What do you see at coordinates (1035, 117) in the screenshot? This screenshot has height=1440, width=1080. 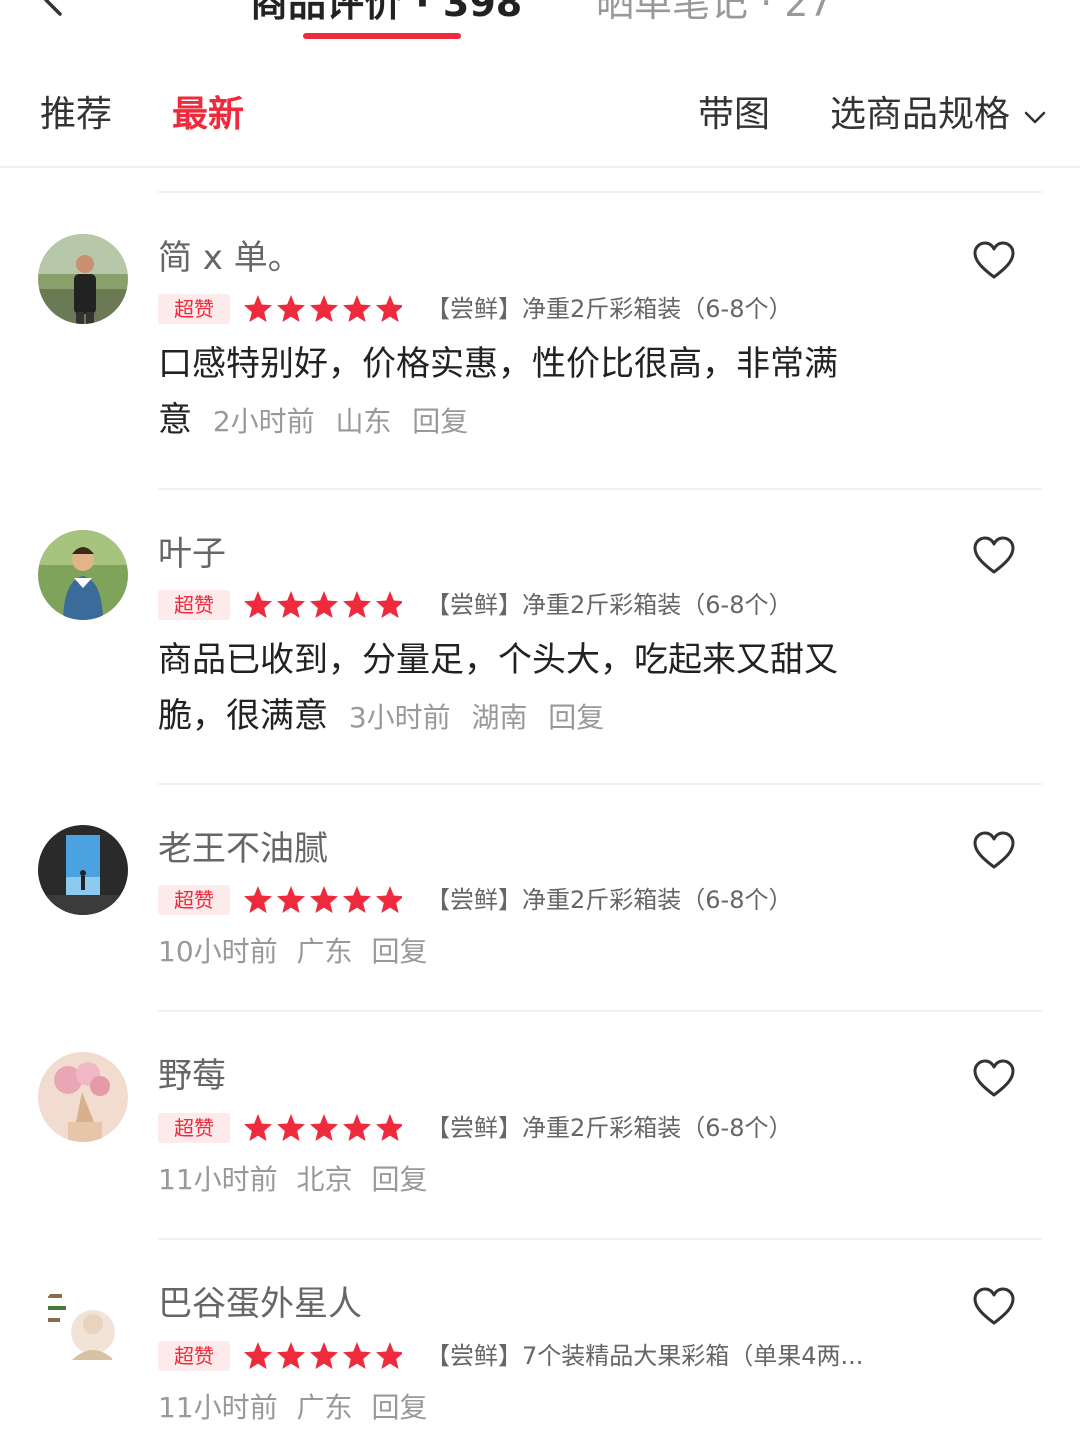 I see `chevron-down-icon` at bounding box center [1035, 117].